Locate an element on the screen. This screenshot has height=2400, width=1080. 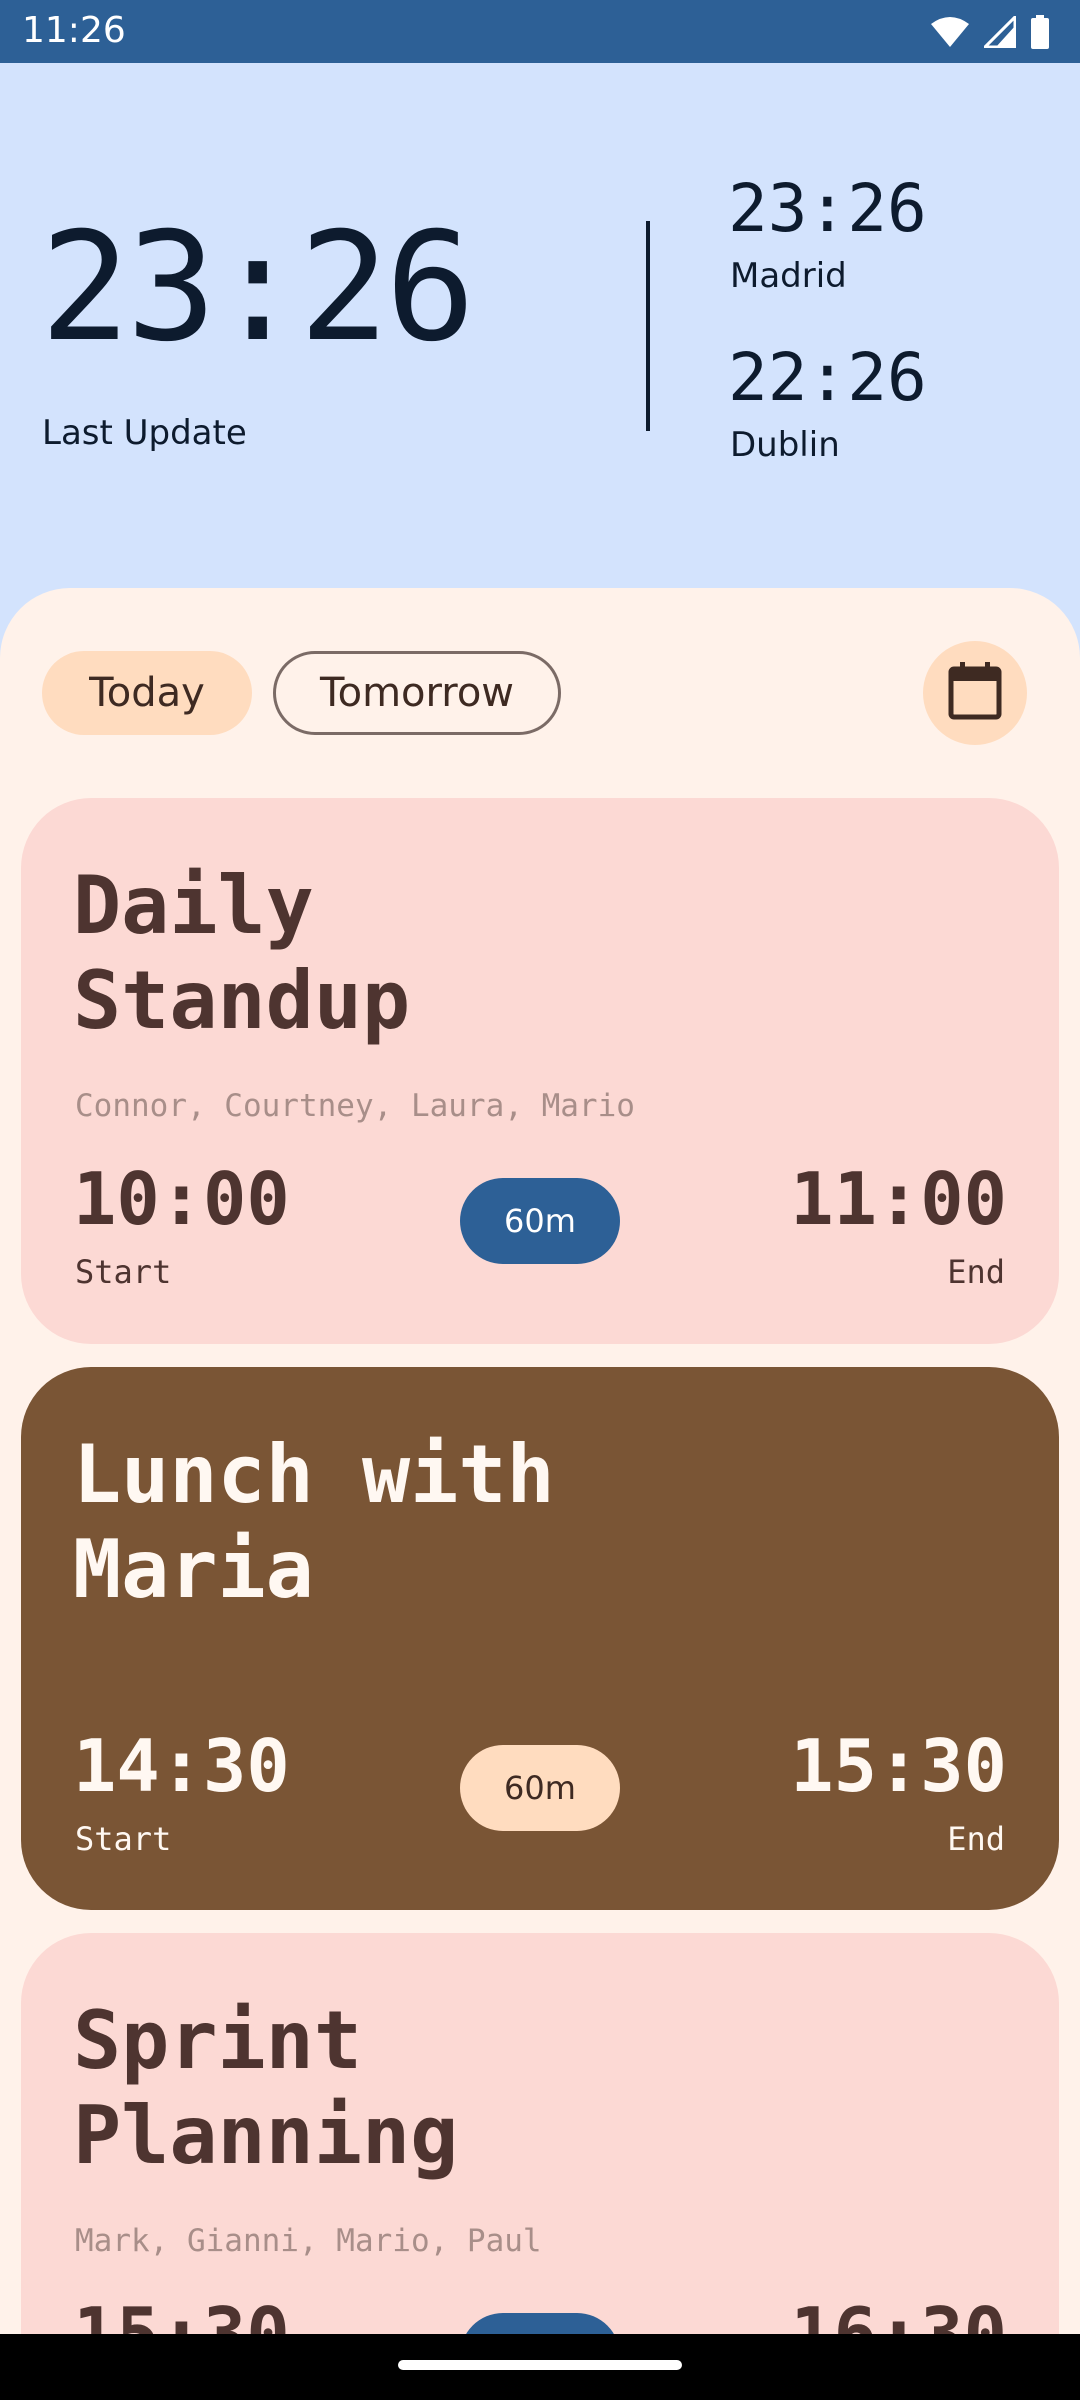
event-start-time: 14:30 is located at coordinates (181, 1766).